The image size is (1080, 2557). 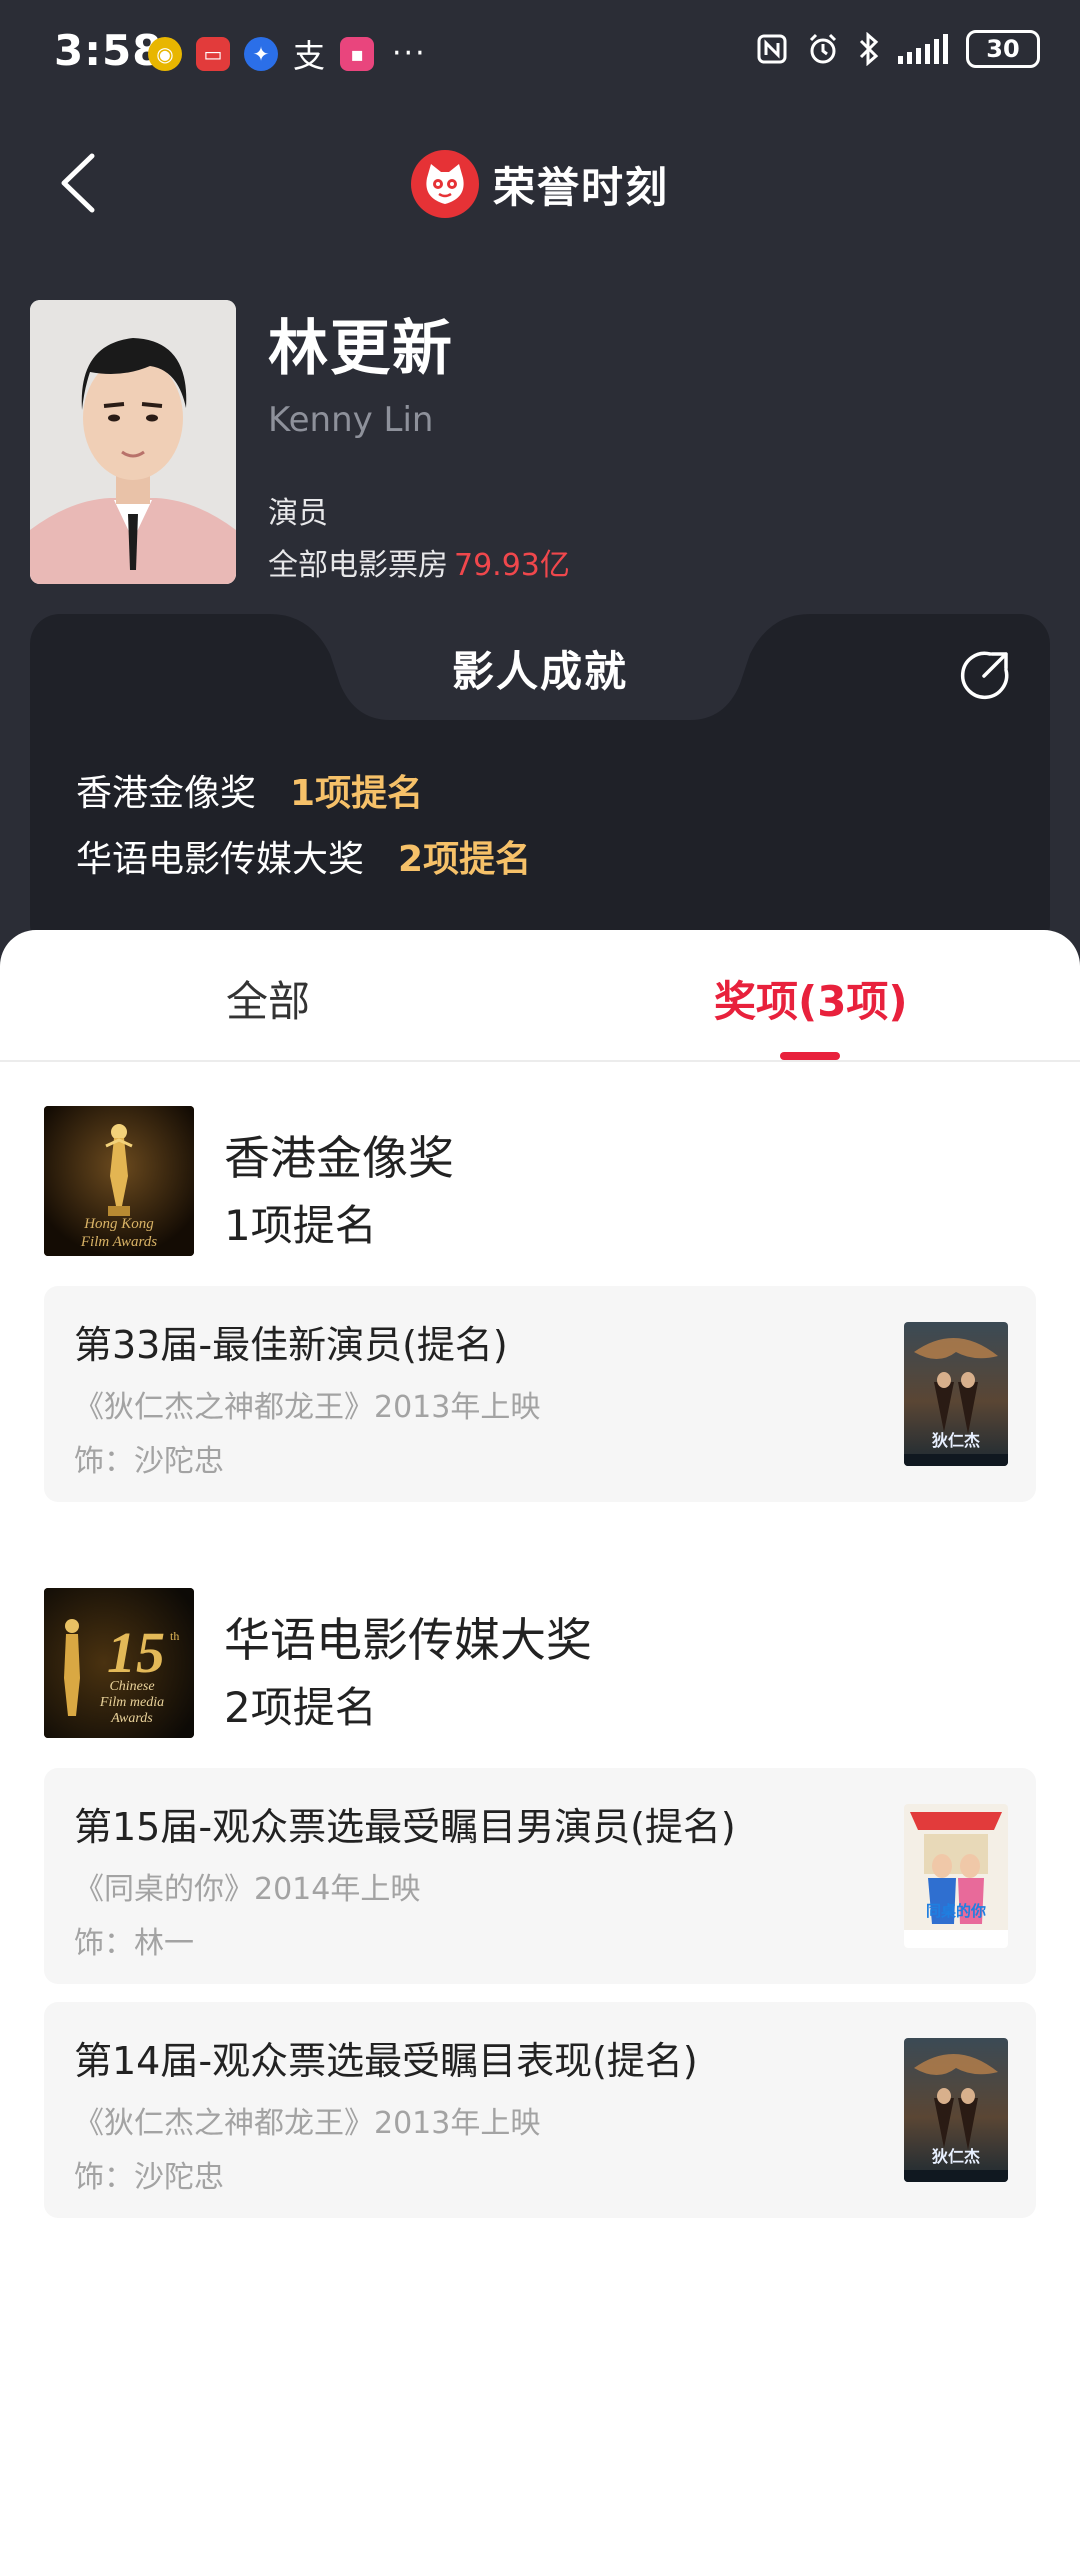 I want to click on svg-text: th, so click(x=174, y=1636).